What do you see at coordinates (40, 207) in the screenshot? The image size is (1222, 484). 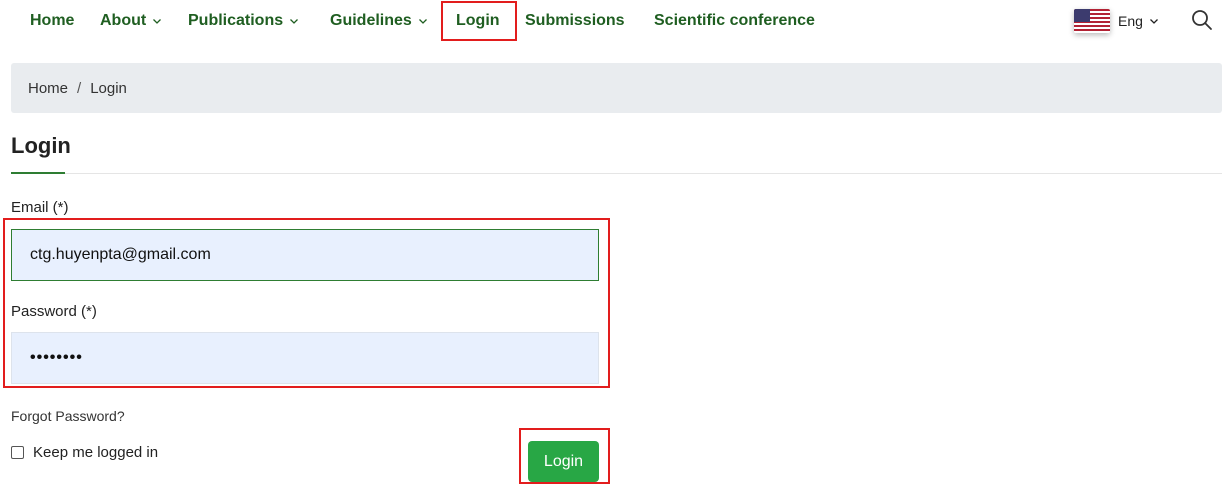 I see `email-label: Email (*)` at bounding box center [40, 207].